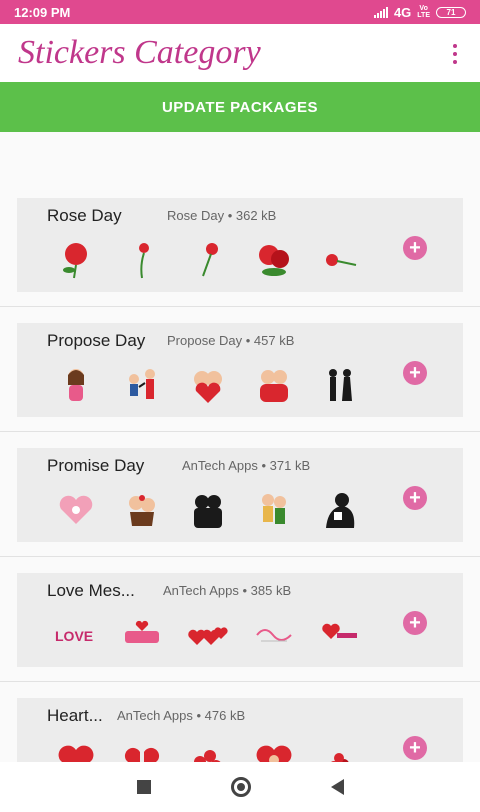 Image resolution: width=480 pixels, height=812 pixels. What do you see at coordinates (380, 12) in the screenshot?
I see `signal-icon` at bounding box center [380, 12].